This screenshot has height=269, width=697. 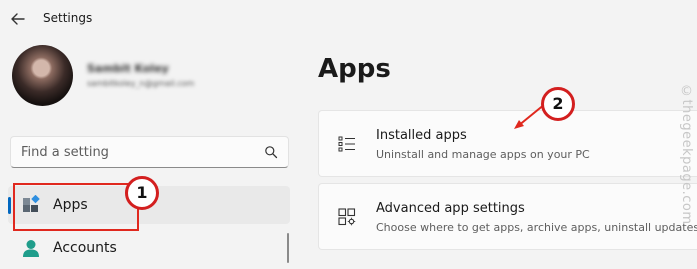 What do you see at coordinates (9, 205) in the screenshot?
I see `selection-indicator` at bounding box center [9, 205].